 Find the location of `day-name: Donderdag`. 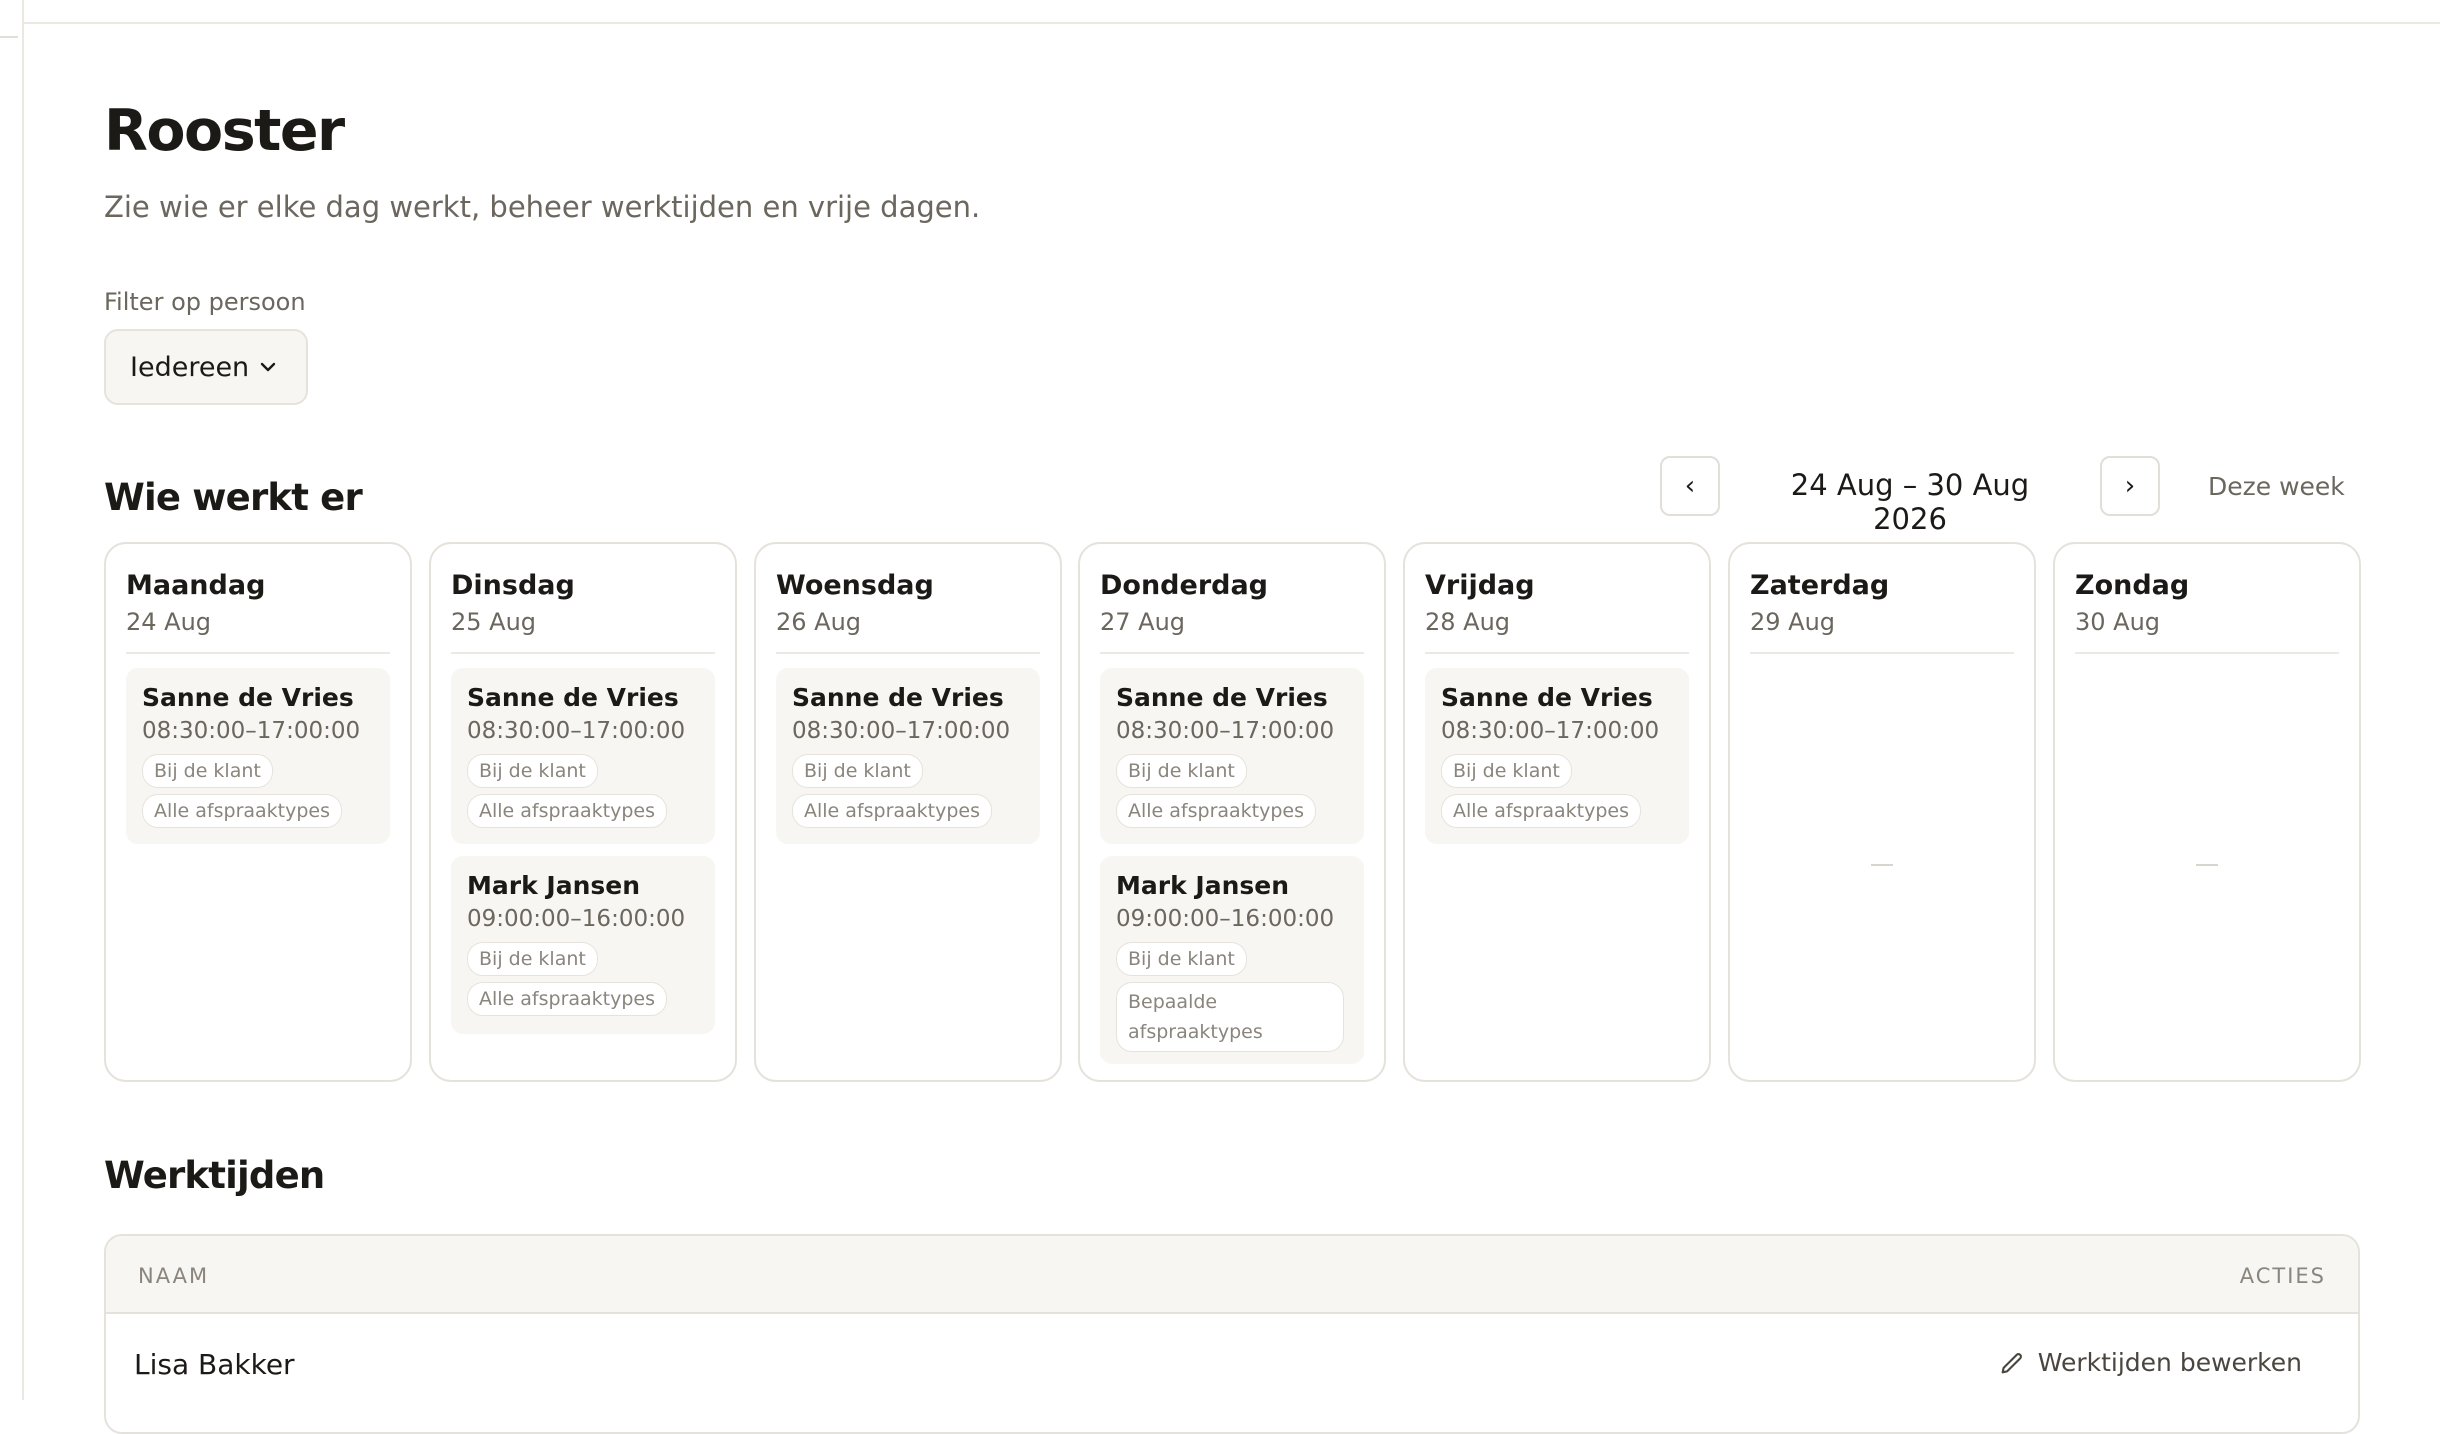

day-name: Donderdag is located at coordinates (1184, 585).